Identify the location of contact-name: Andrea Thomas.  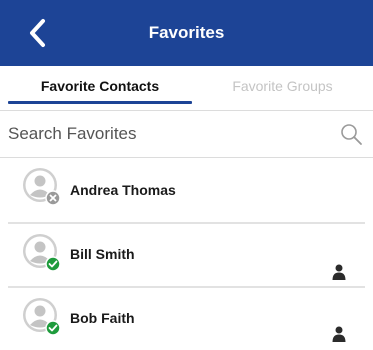
(123, 190).